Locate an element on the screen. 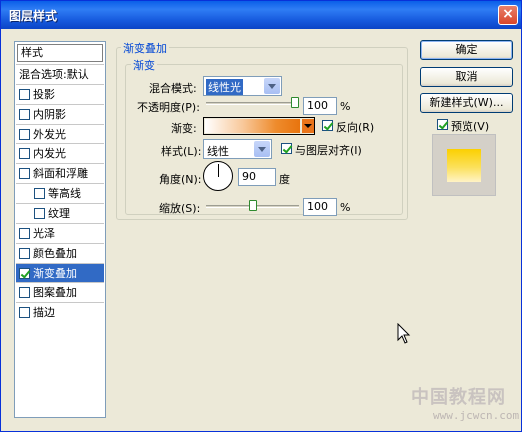  style-list-item: 光泽 is located at coordinates (60, 232).